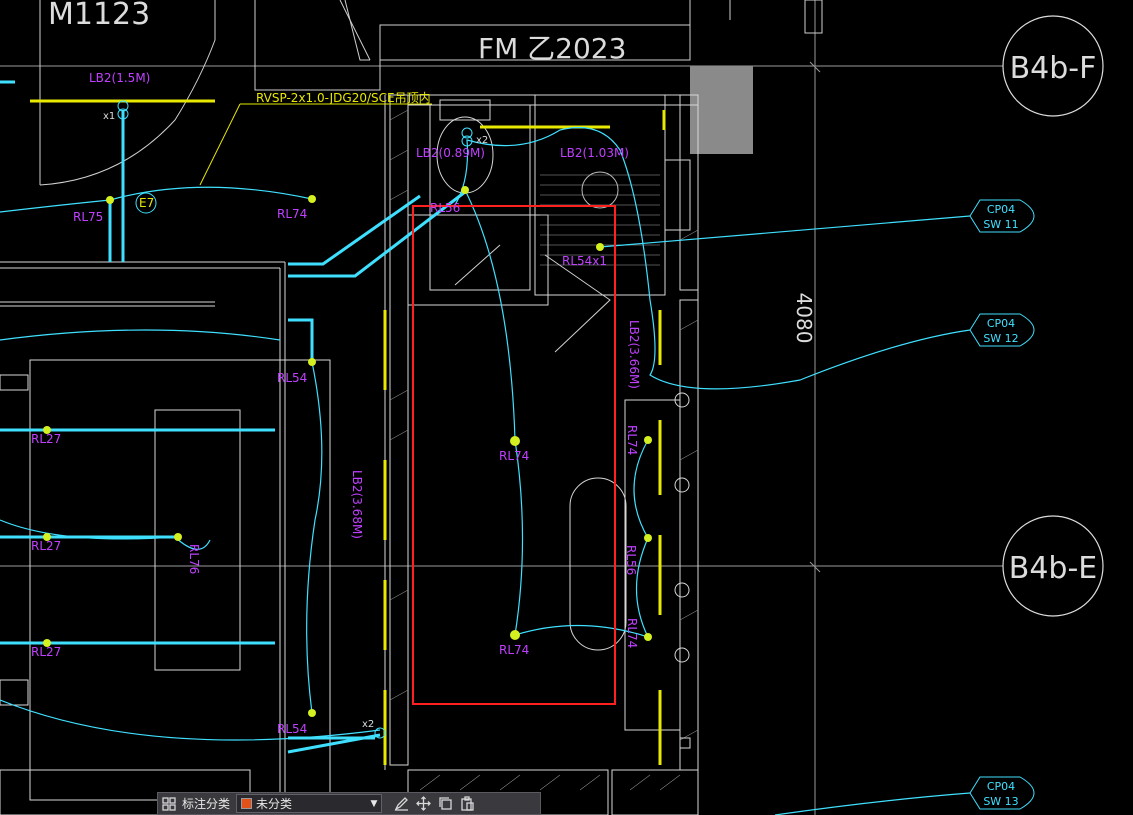 This screenshot has height=815, width=1133. I want to click on copy-icon, so click(445, 803).